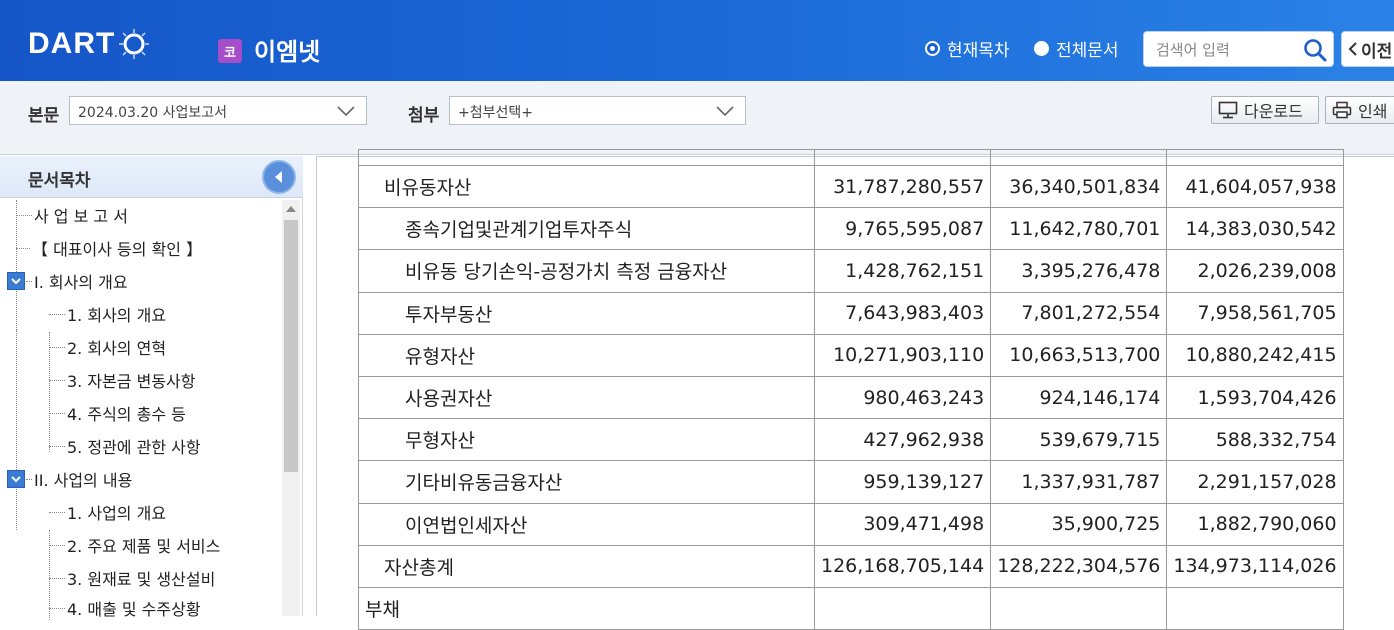 The image size is (1394, 630). What do you see at coordinates (586, 313) in the screenshot?
I see `account-cell: 투자부동산` at bounding box center [586, 313].